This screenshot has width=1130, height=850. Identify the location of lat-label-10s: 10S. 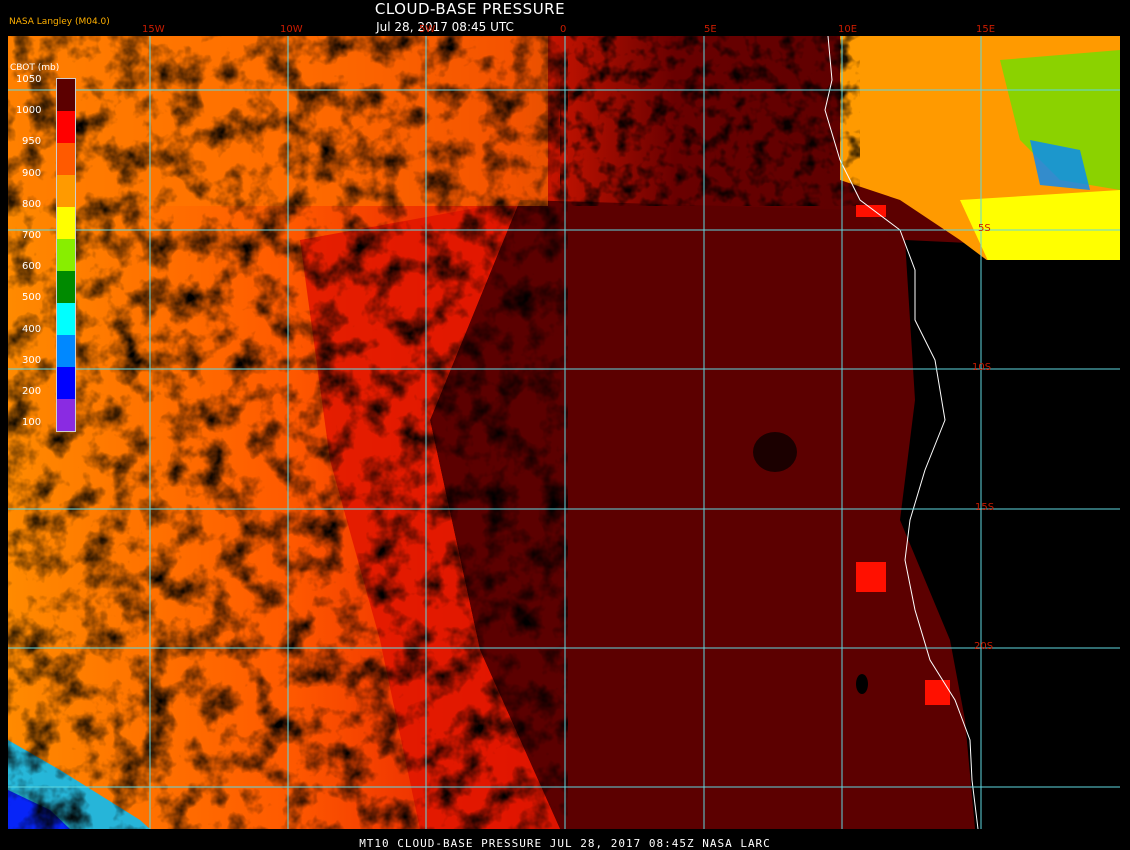
(982, 367).